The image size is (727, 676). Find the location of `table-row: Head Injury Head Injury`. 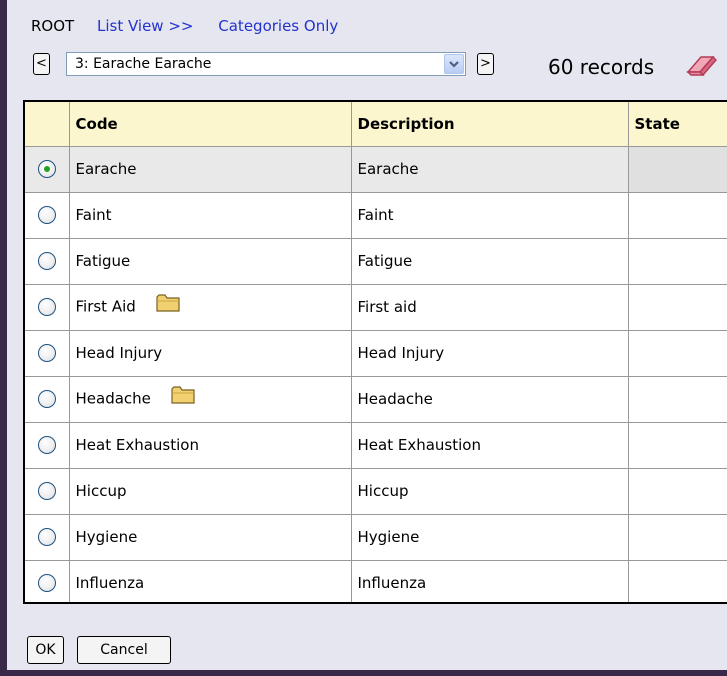

table-row: Head Injury Head Injury is located at coordinates (376, 353).